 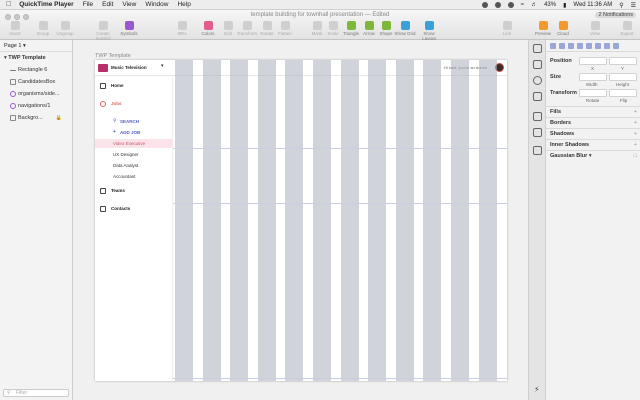 What do you see at coordinates (635, 156) in the screenshot?
I see `checkbox-icon: □` at bounding box center [635, 156].